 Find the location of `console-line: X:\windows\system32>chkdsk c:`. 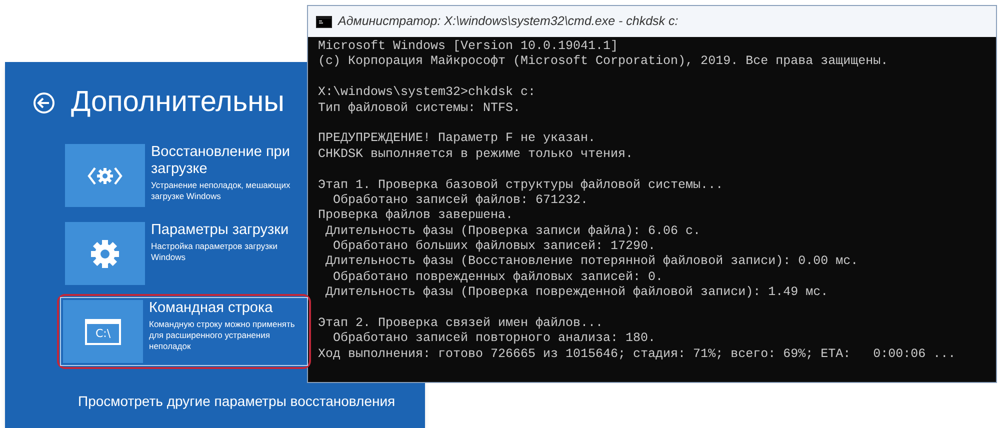

console-line: X:\windows\system32>chkdsk c: is located at coordinates (427, 93).